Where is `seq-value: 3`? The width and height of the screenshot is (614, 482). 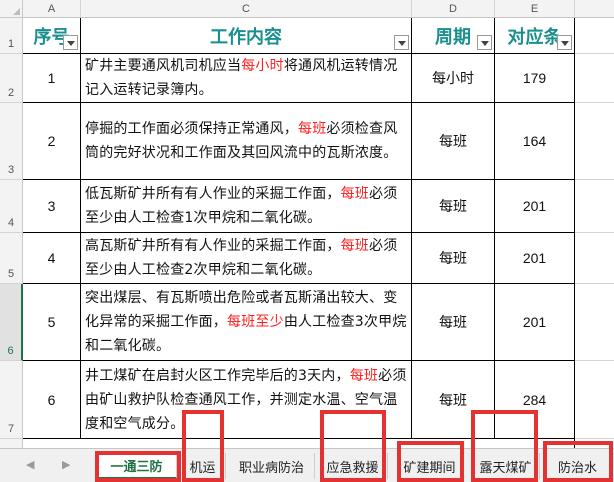 seq-value: 3 is located at coordinates (51, 206).